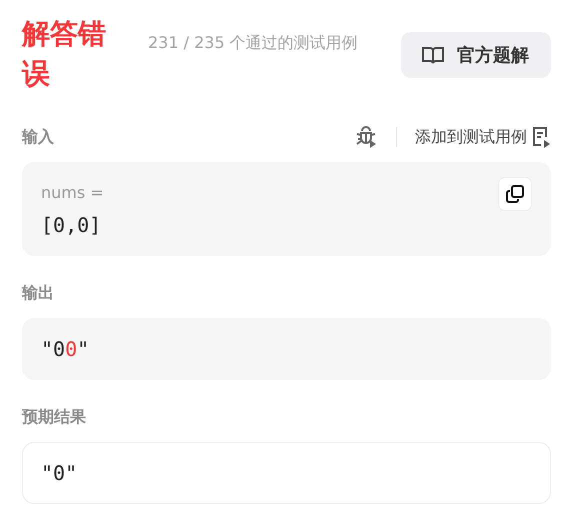  What do you see at coordinates (253, 43) in the screenshot?
I see `test-summary: 231 / 235 个通过的测试用例` at bounding box center [253, 43].